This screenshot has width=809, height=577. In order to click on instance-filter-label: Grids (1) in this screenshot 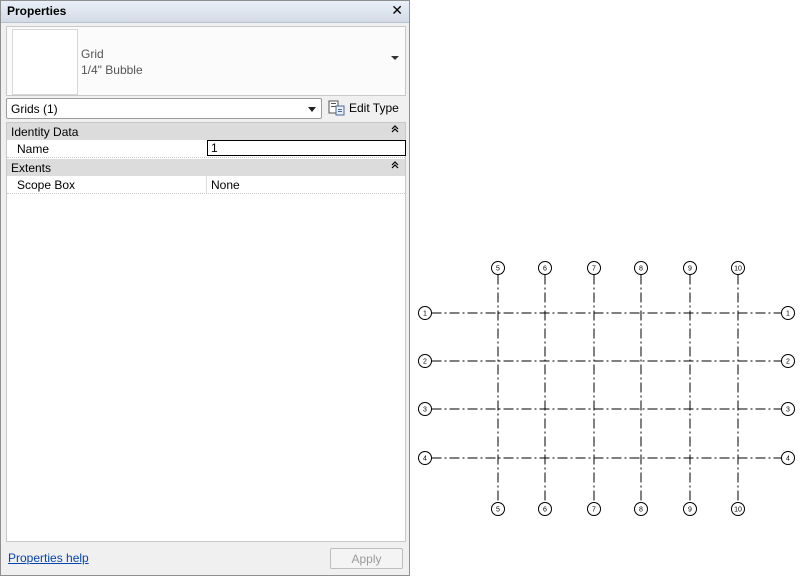, I will do `click(34, 109)`.